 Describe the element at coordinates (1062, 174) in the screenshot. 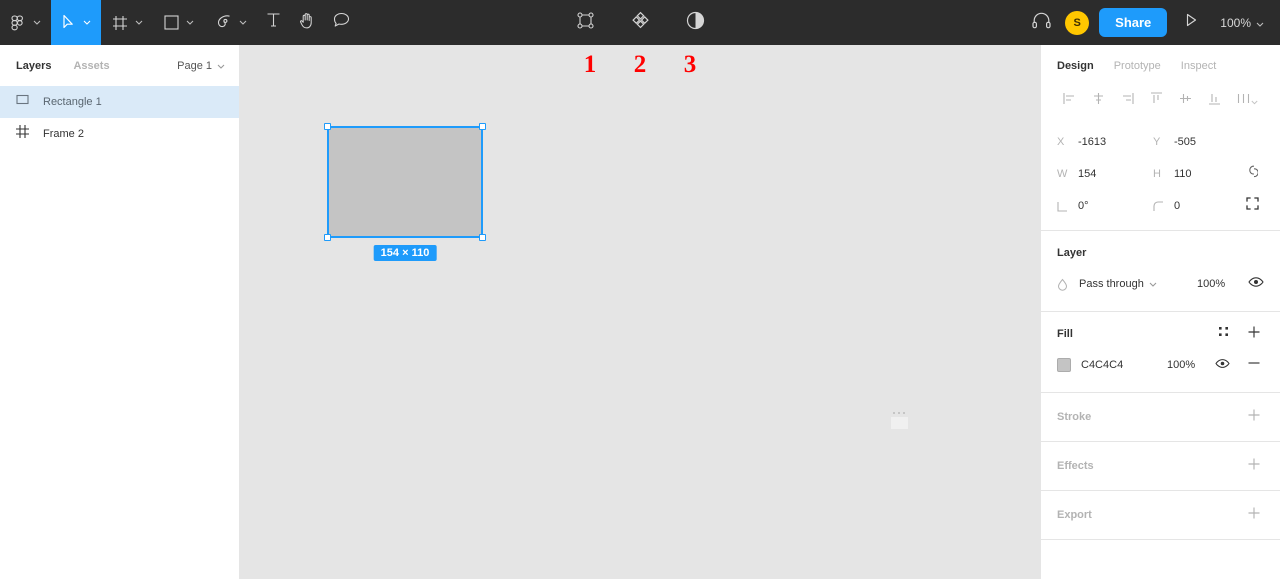

I see `w-label: W` at that location.